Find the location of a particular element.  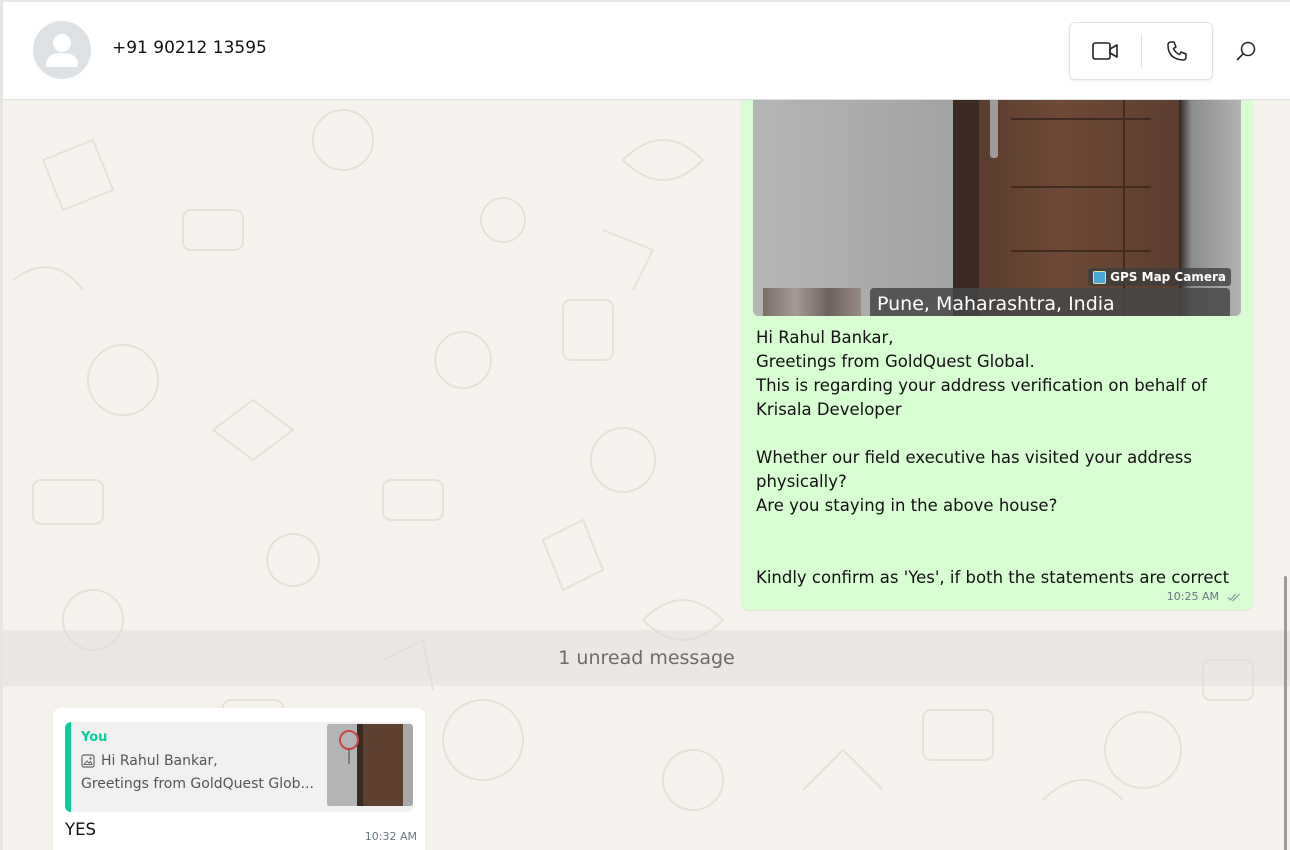

video-call-button is located at coordinates (1105, 51).